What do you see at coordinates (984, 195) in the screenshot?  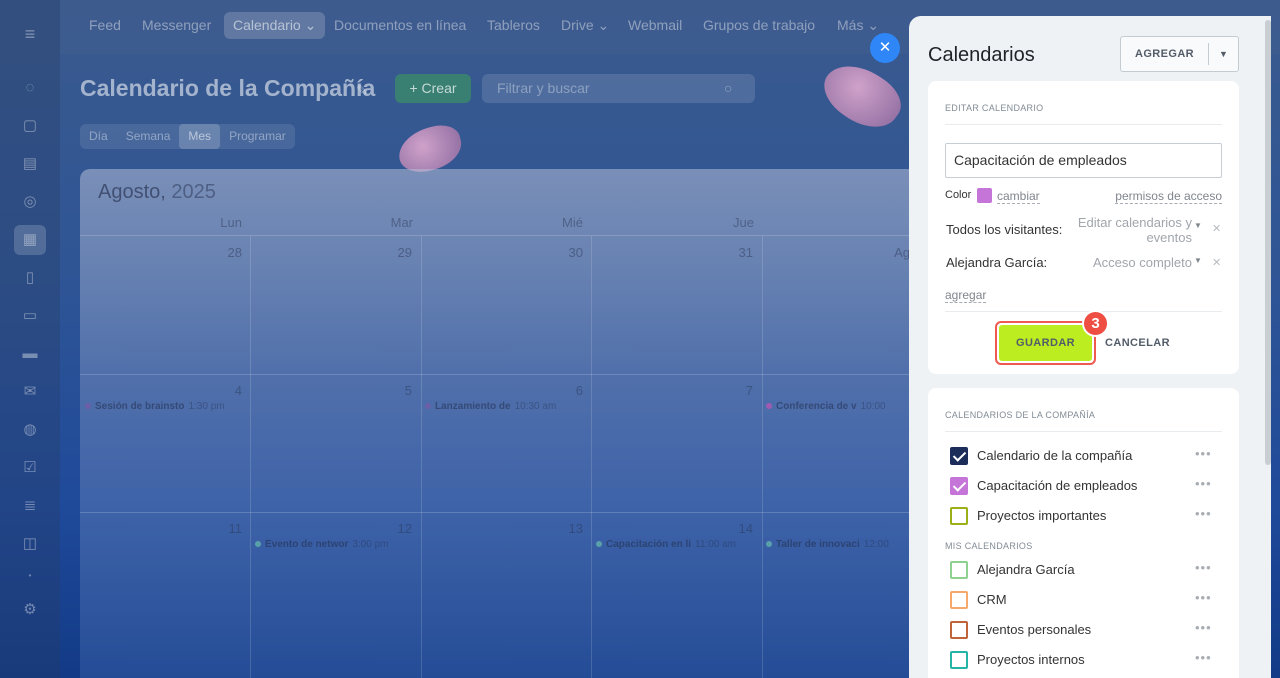 I see `color-swatch` at bounding box center [984, 195].